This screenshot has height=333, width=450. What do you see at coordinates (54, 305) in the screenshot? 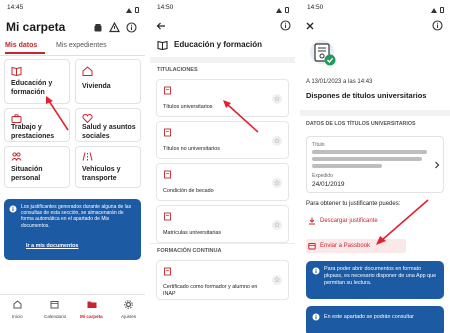
I see `calendar-icon` at bounding box center [54, 305].